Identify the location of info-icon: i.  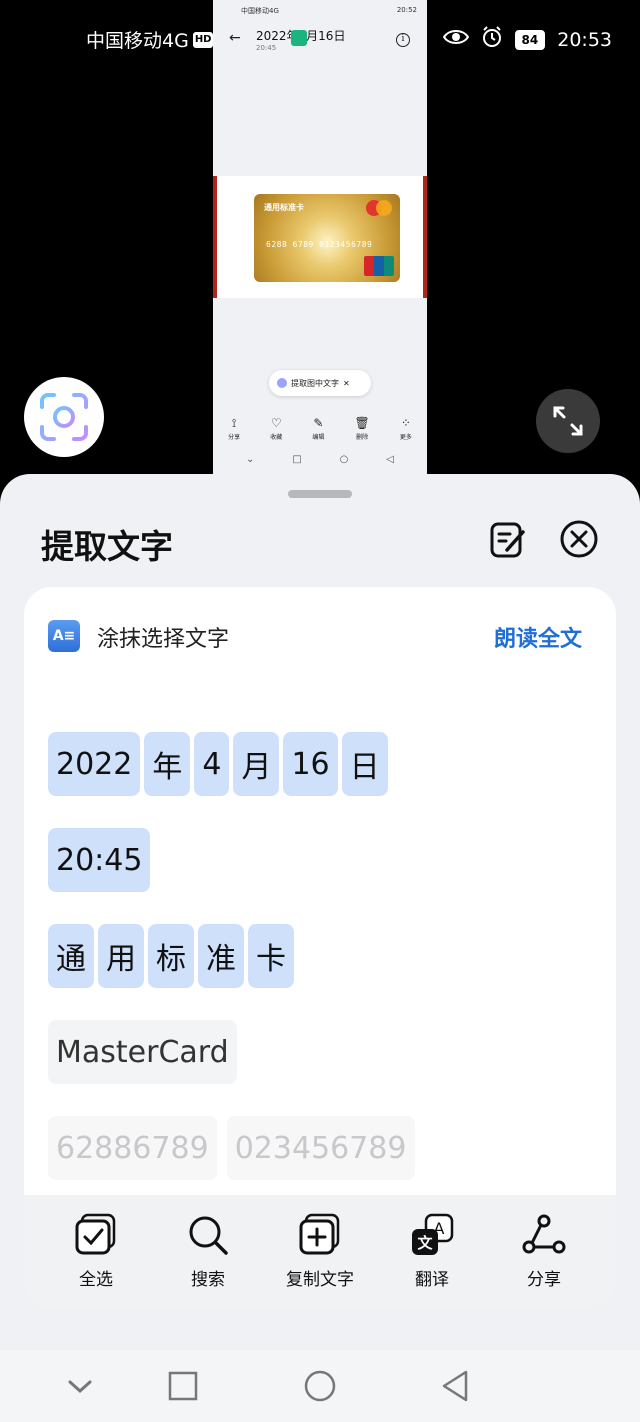
(403, 40).